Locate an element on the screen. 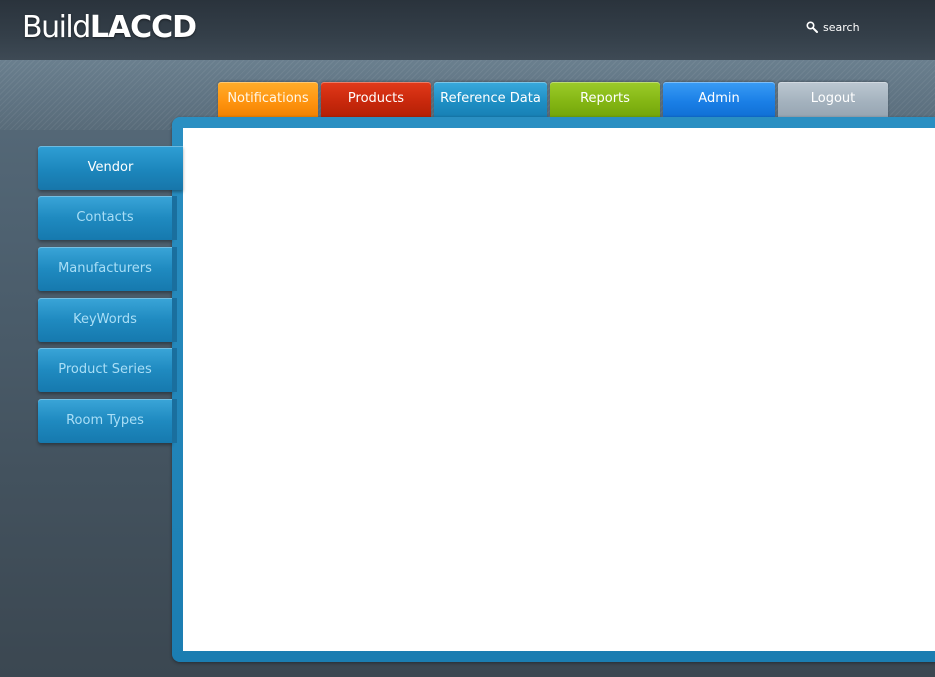 The height and width of the screenshot is (677, 935). tab-reference-data: Reference Data is located at coordinates (490, 100).